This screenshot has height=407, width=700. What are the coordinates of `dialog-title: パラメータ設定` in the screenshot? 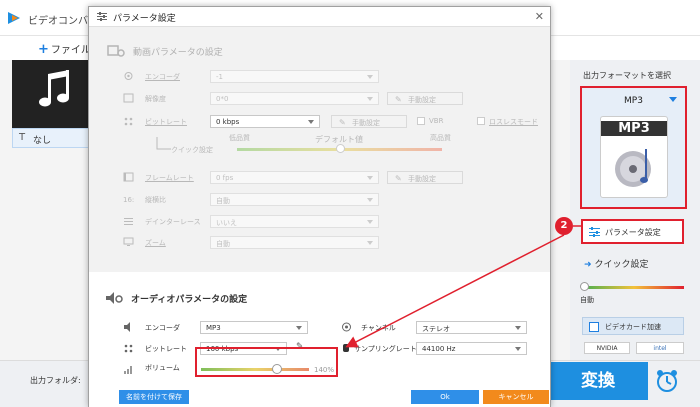 It's located at (144, 19).